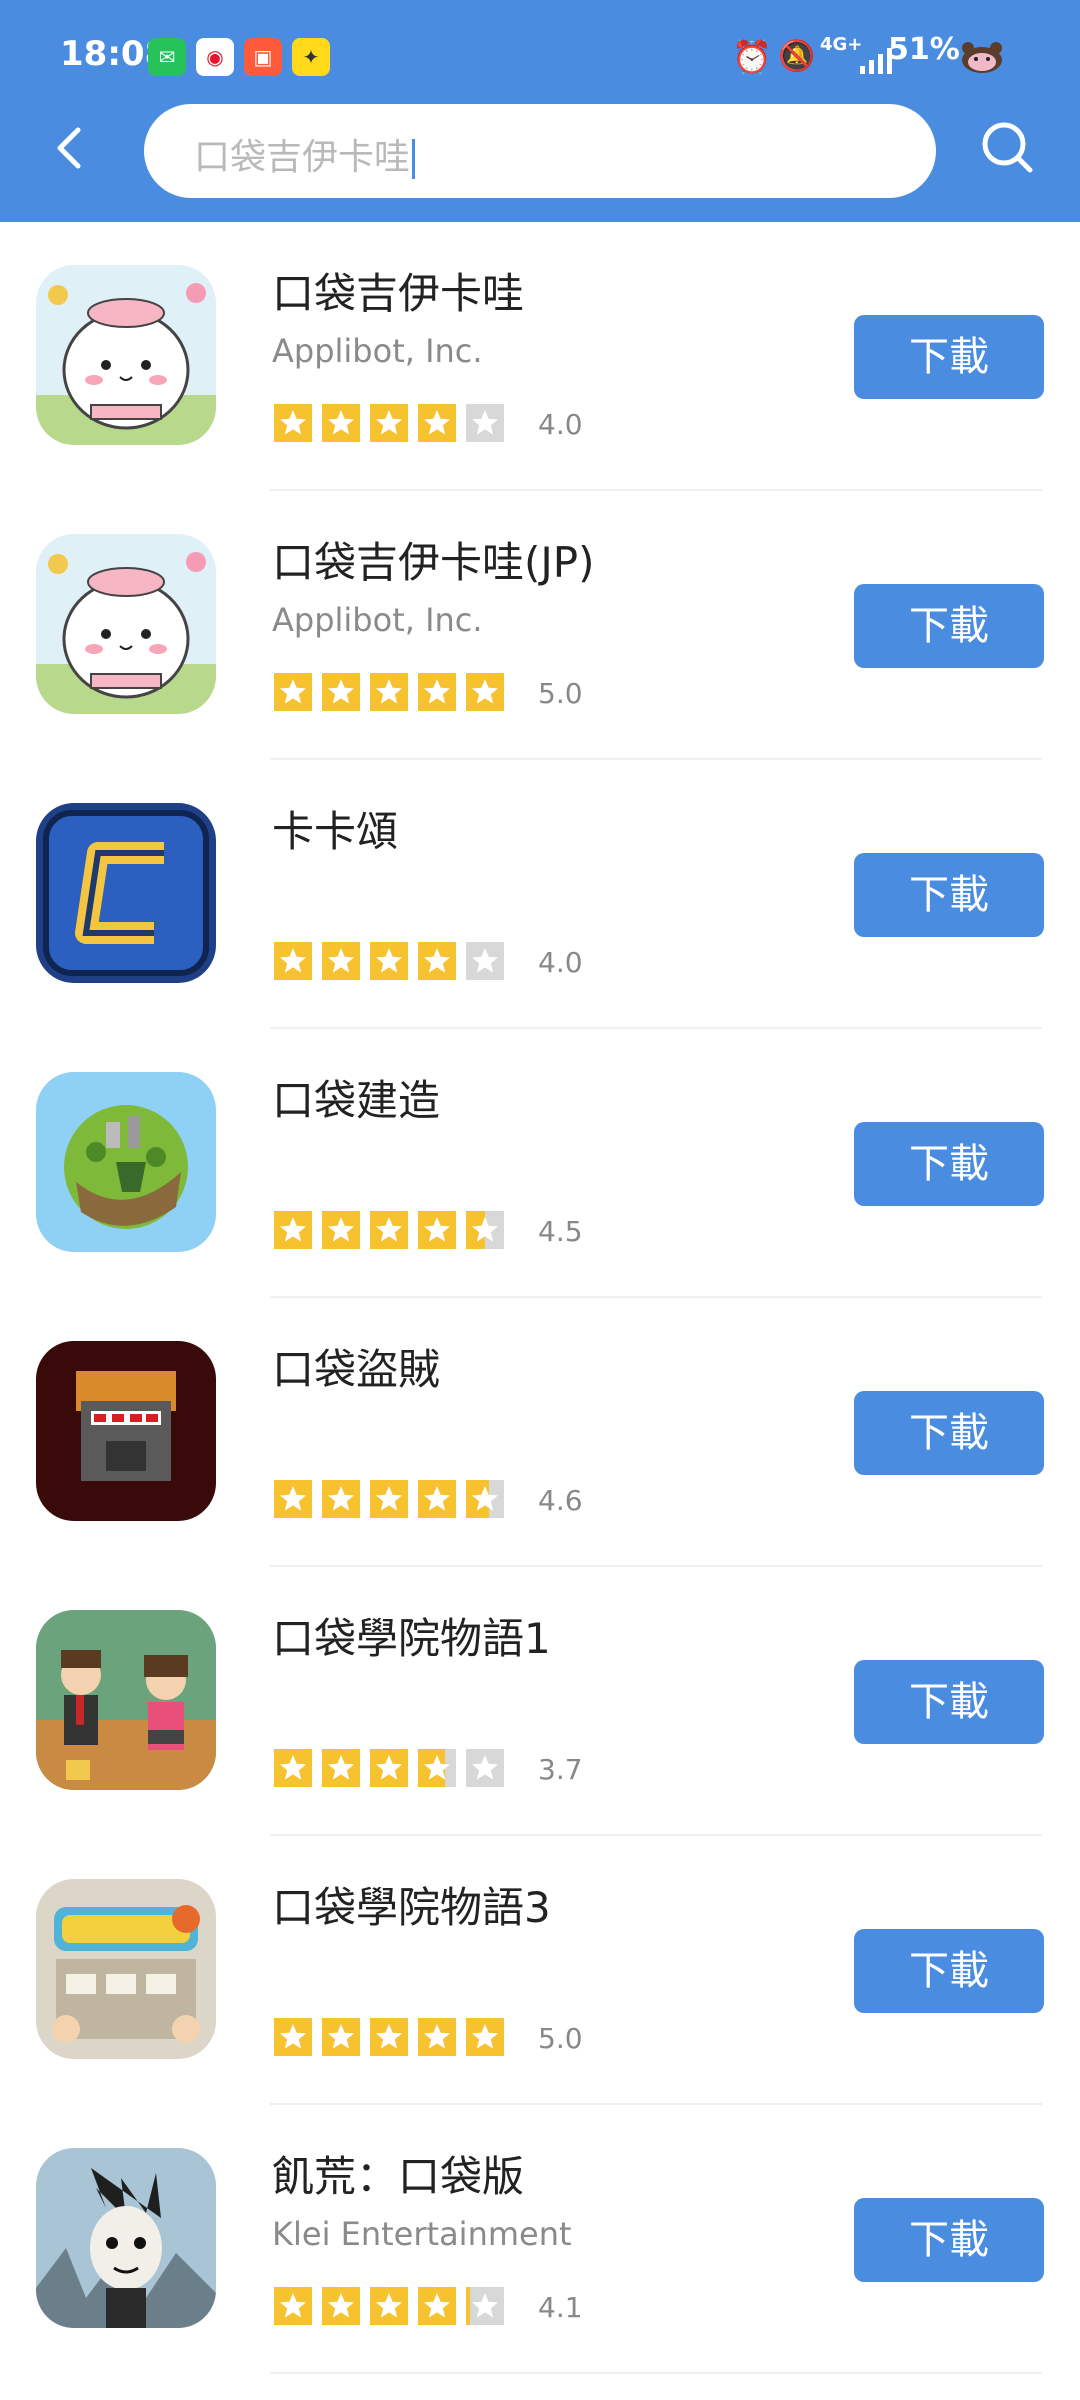 This screenshot has height=2400, width=1080. I want to click on mute-icon: 🔕, so click(797, 56).